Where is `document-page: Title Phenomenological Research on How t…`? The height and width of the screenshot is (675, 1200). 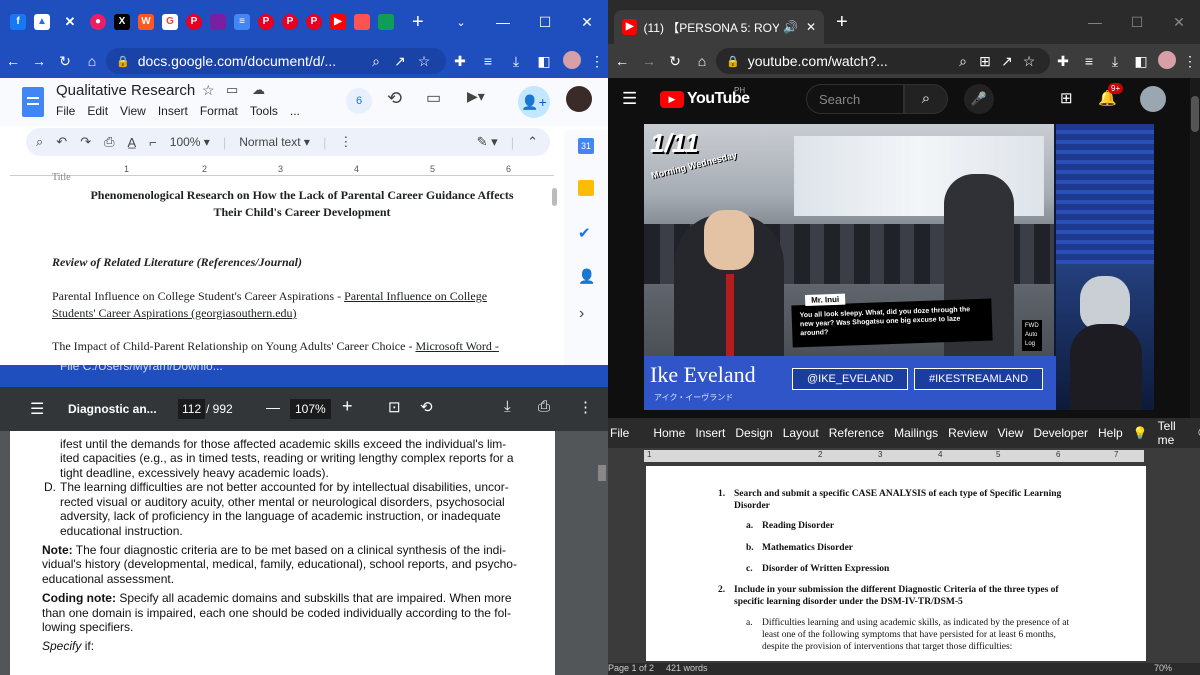
document-page: Title Phenomenological Research on How t… is located at coordinates (281, 268).